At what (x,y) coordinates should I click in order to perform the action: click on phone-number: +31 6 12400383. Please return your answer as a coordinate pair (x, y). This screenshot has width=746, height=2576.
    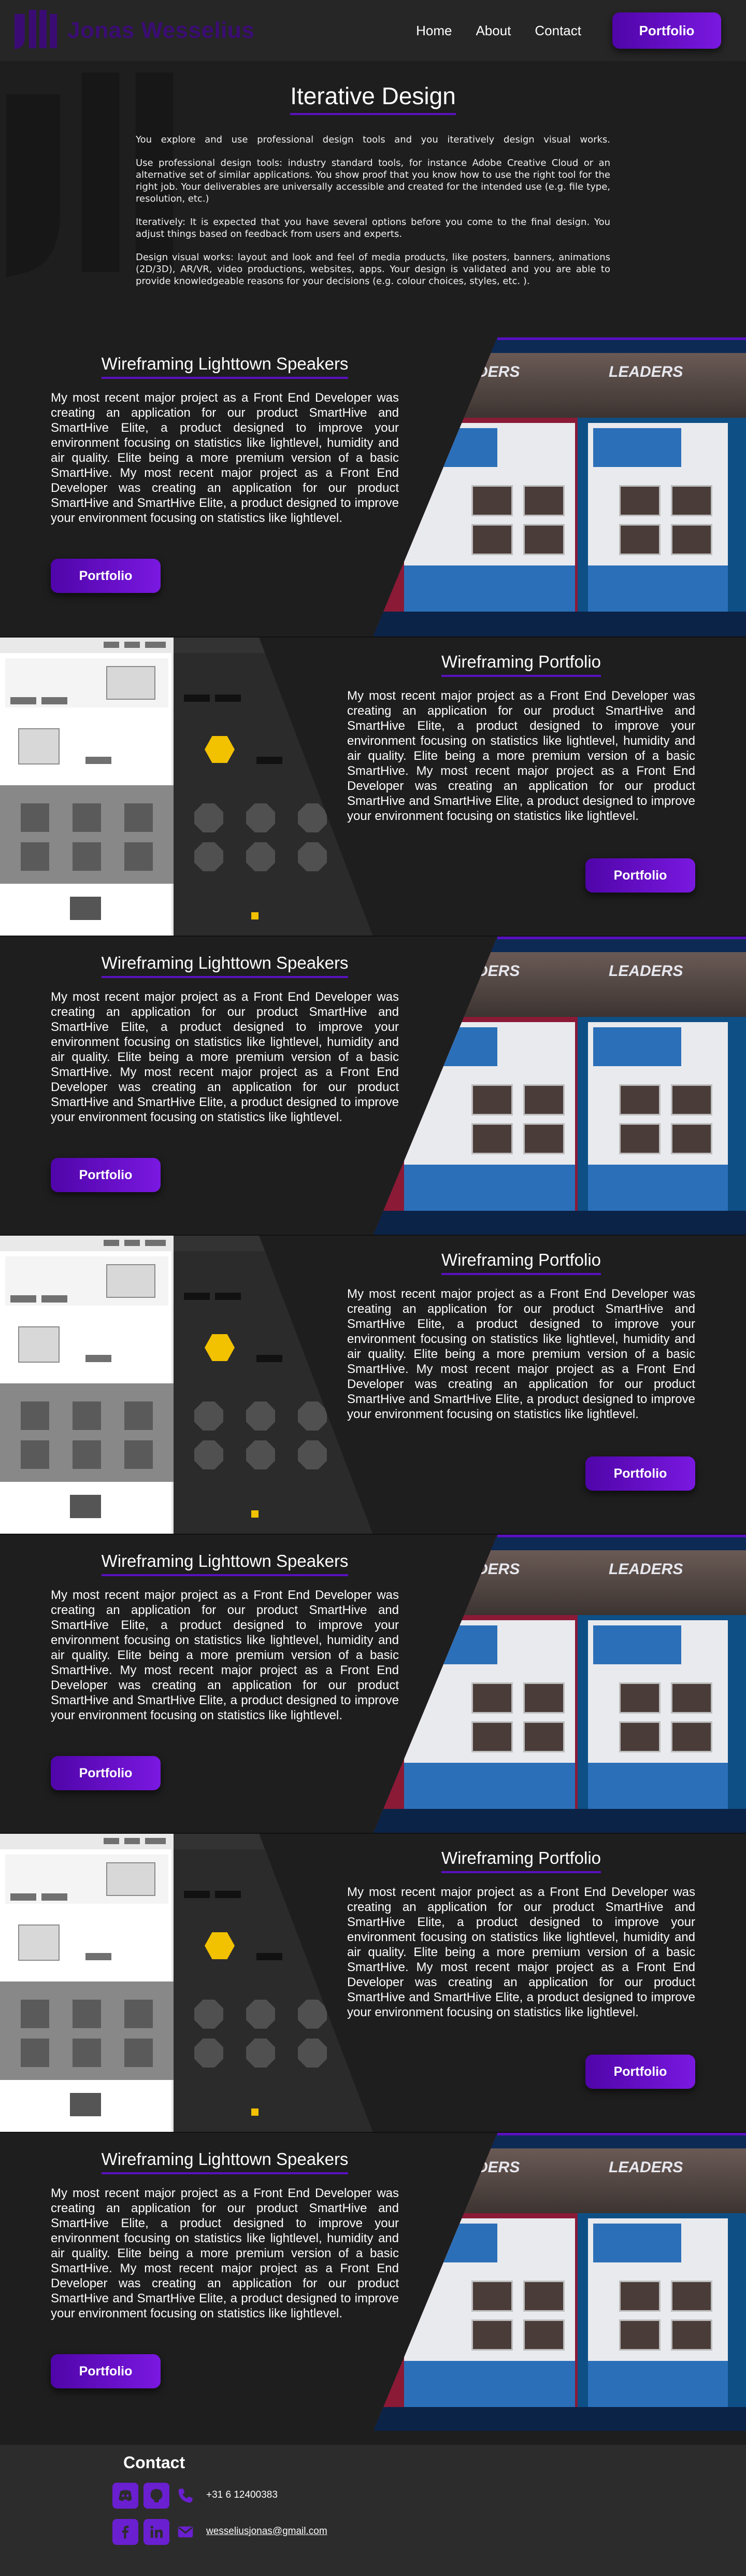
    Looking at the image, I should click on (242, 2495).